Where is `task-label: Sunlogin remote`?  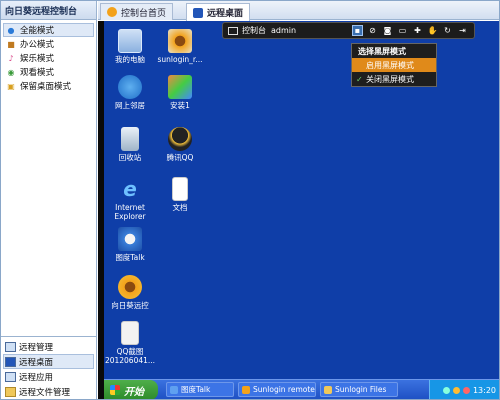
task-label: Sunlogin remote is located at coordinates (284, 389).